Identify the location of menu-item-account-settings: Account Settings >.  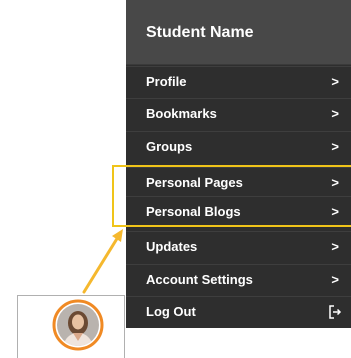
(238, 279).